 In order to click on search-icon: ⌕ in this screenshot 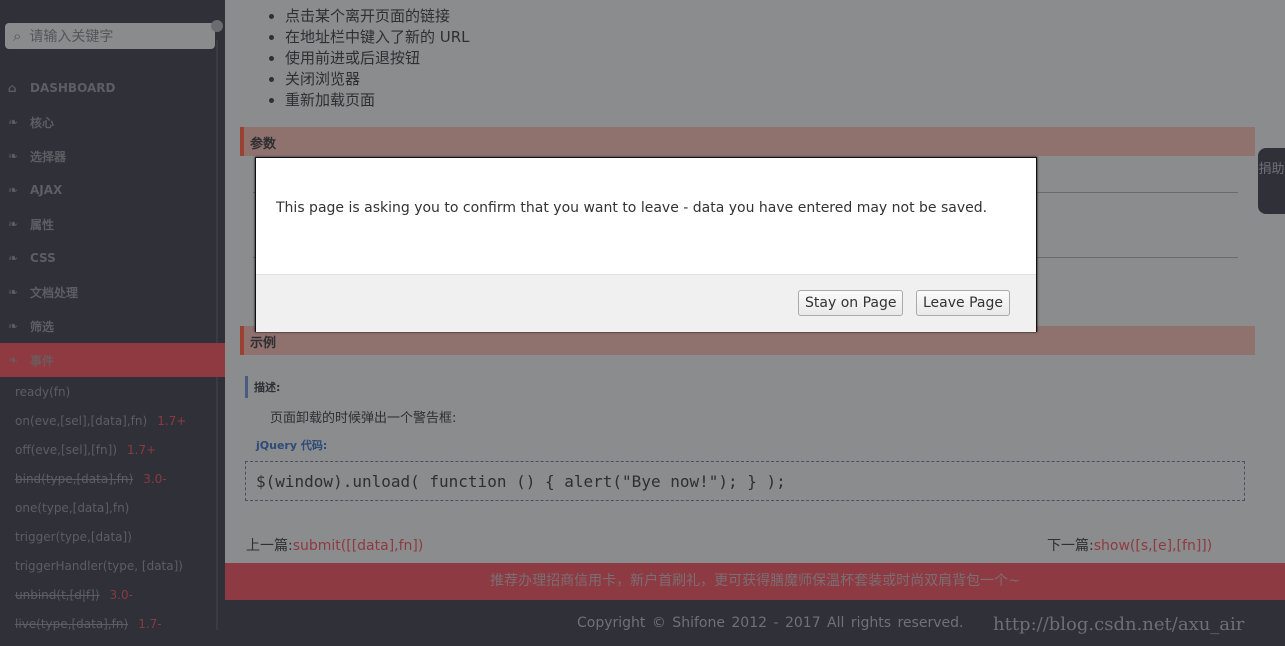, I will do `click(17, 36)`.